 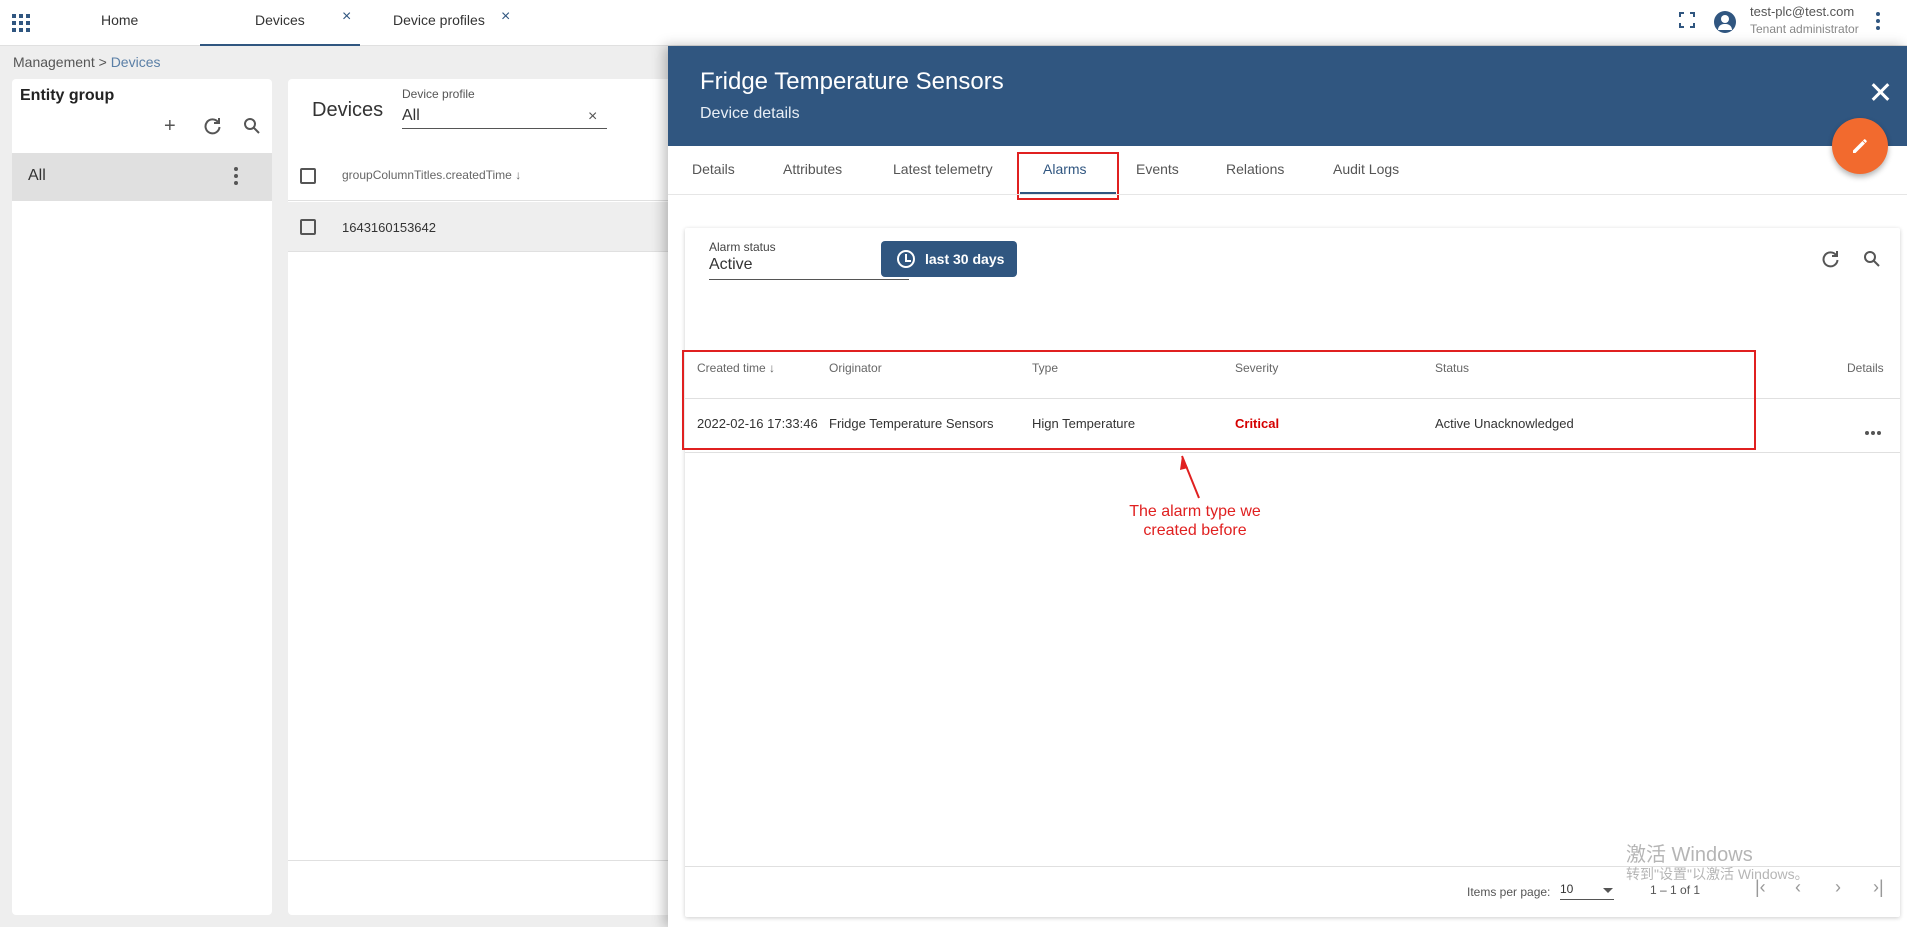 What do you see at coordinates (1717, 874) in the screenshot?
I see `windows-watermark-subtitle: 转到"设置"以激活 Windows。` at bounding box center [1717, 874].